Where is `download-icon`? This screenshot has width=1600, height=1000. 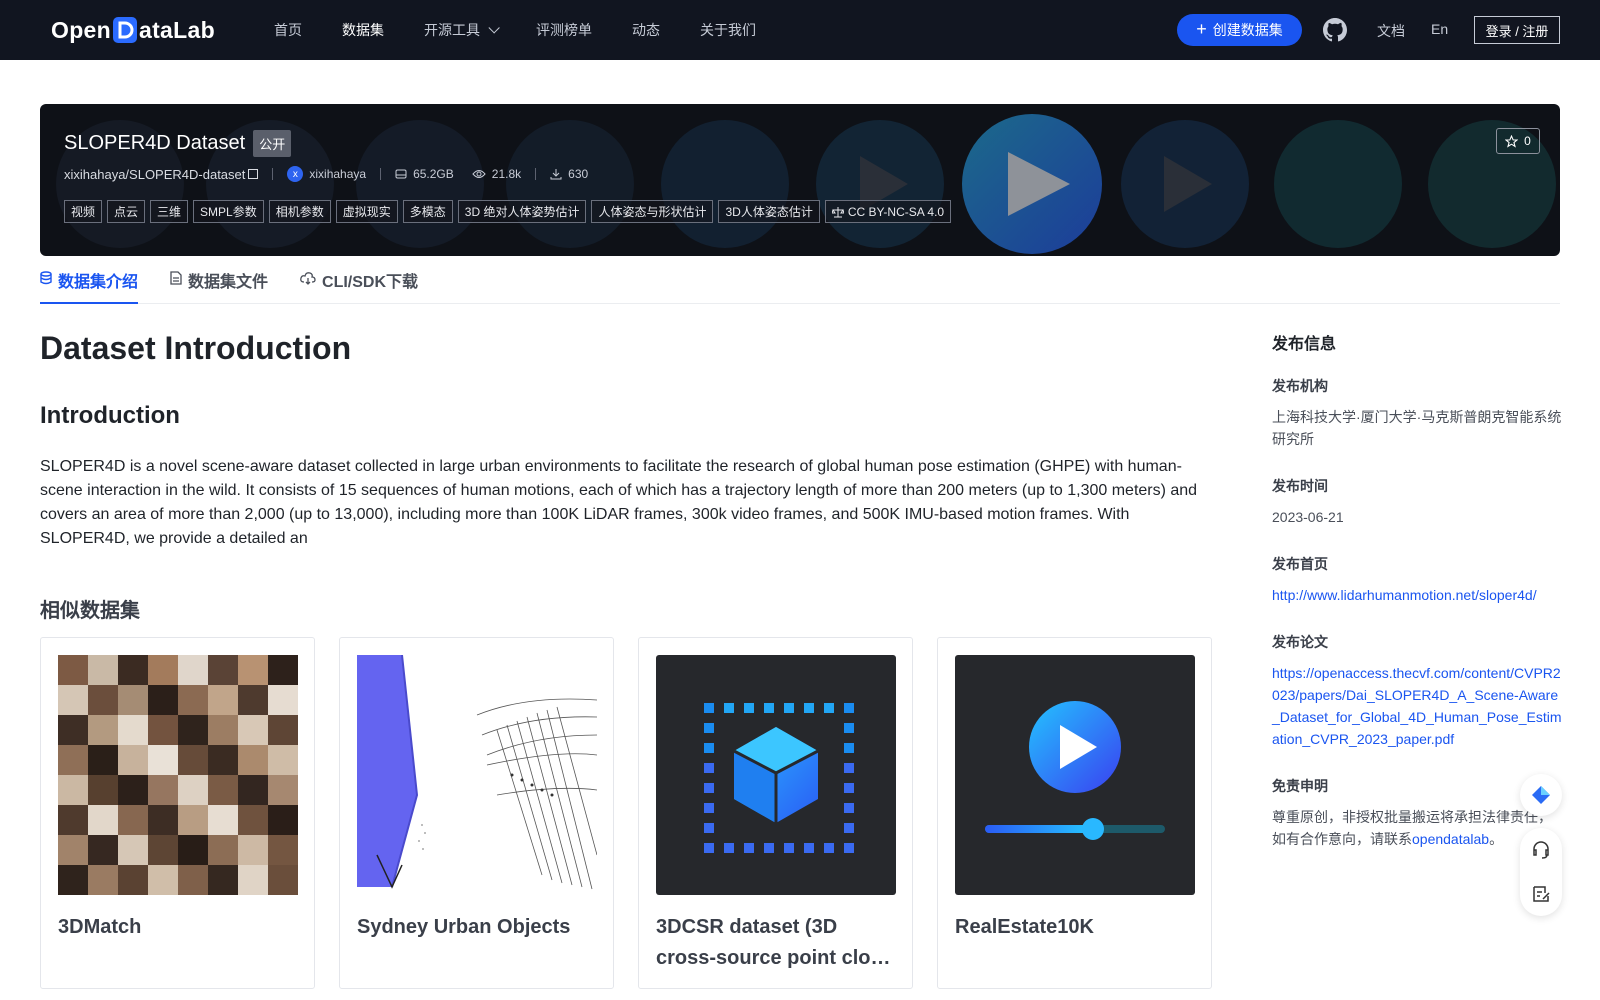 download-icon is located at coordinates (556, 174).